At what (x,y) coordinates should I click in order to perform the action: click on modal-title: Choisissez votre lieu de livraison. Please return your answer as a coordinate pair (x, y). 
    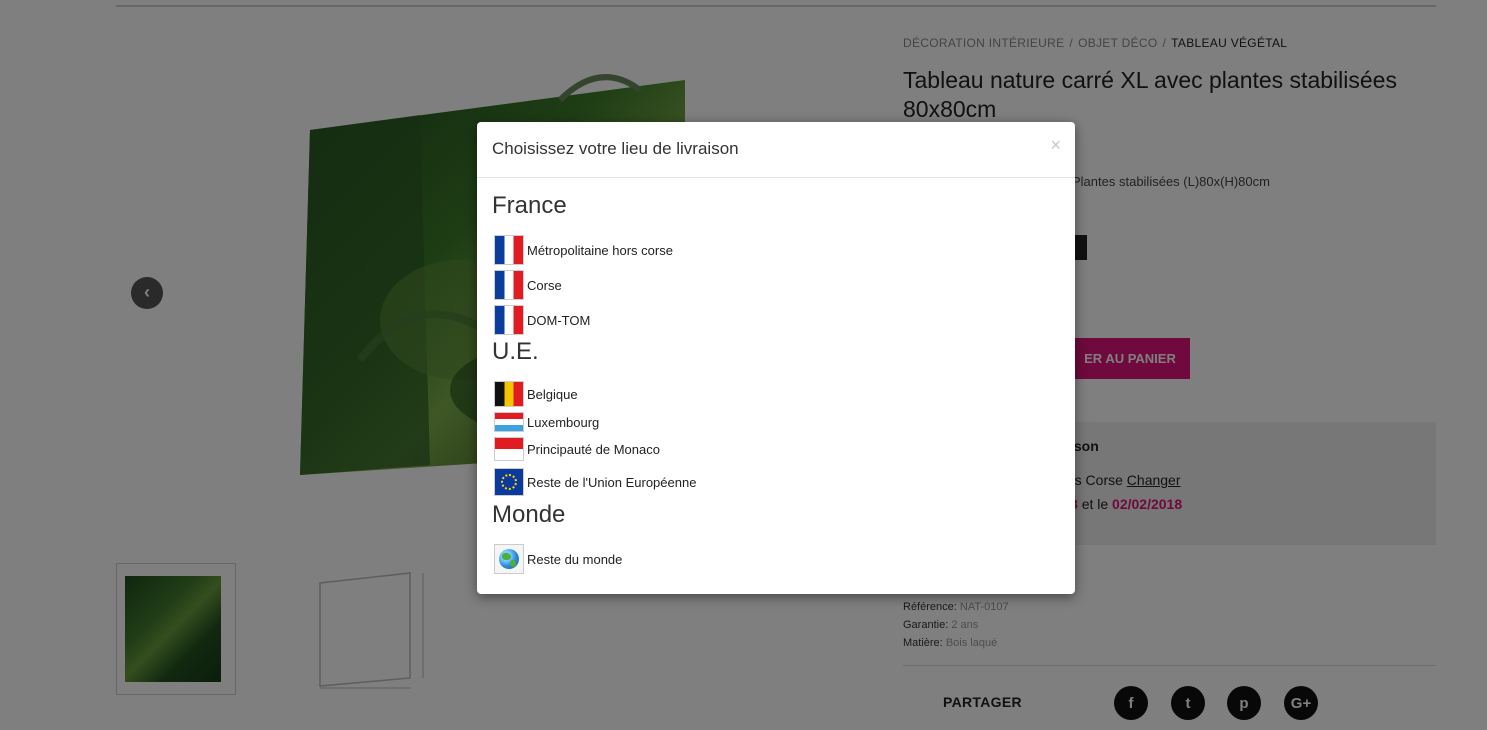
    Looking at the image, I should click on (615, 148).